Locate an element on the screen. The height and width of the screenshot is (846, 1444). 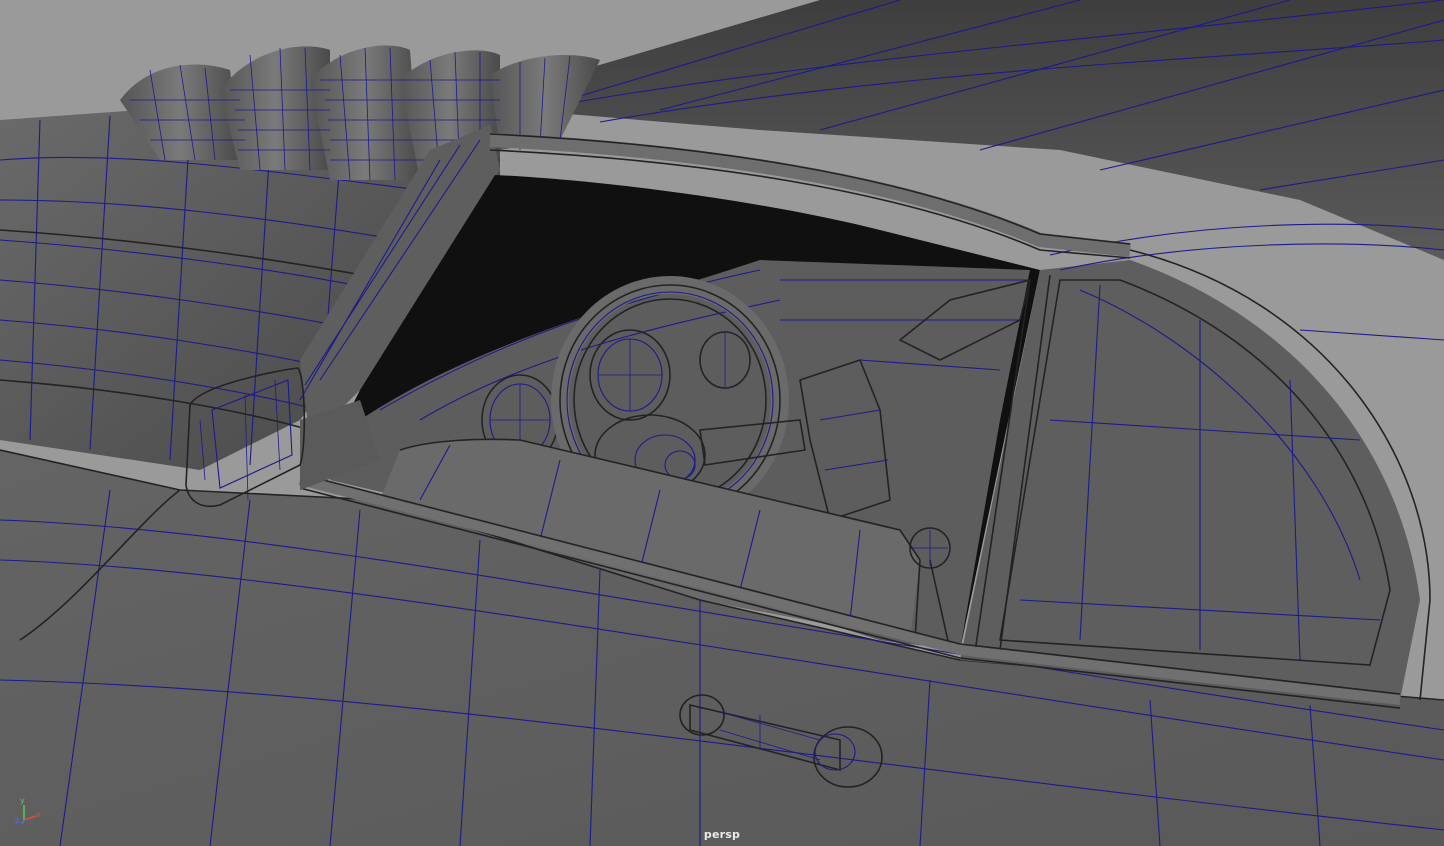
axis-z-label: z is located at coordinates (17, 820).